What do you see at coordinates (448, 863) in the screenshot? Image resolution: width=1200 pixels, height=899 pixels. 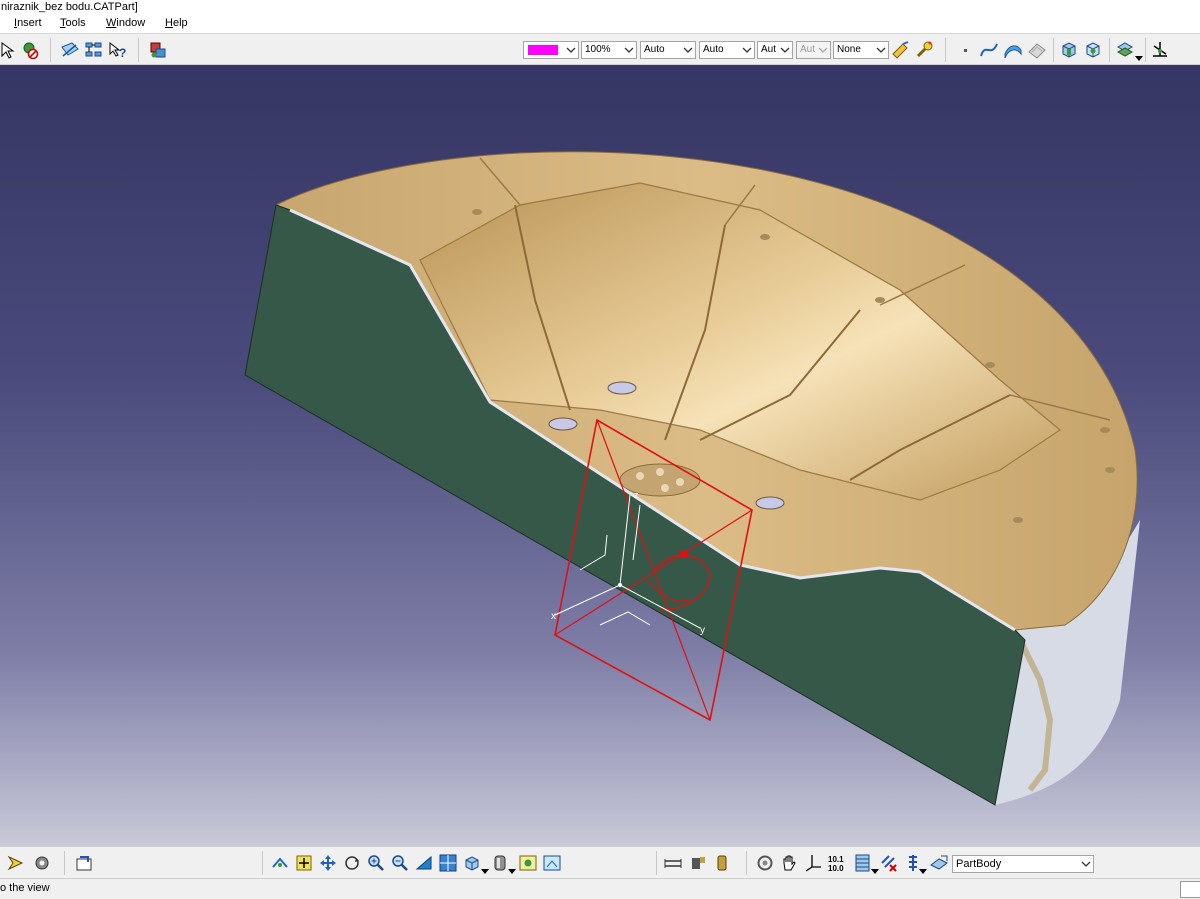 I see `multi-view-icon` at bounding box center [448, 863].